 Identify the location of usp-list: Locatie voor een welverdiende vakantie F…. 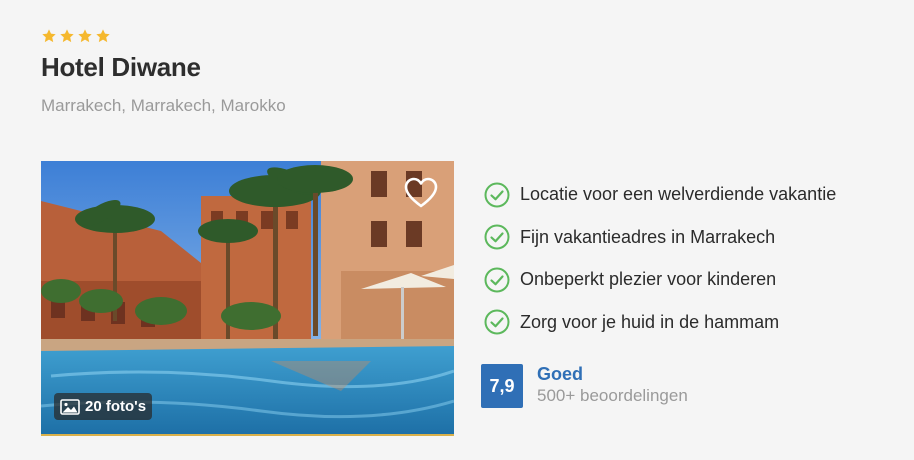
(660, 267).